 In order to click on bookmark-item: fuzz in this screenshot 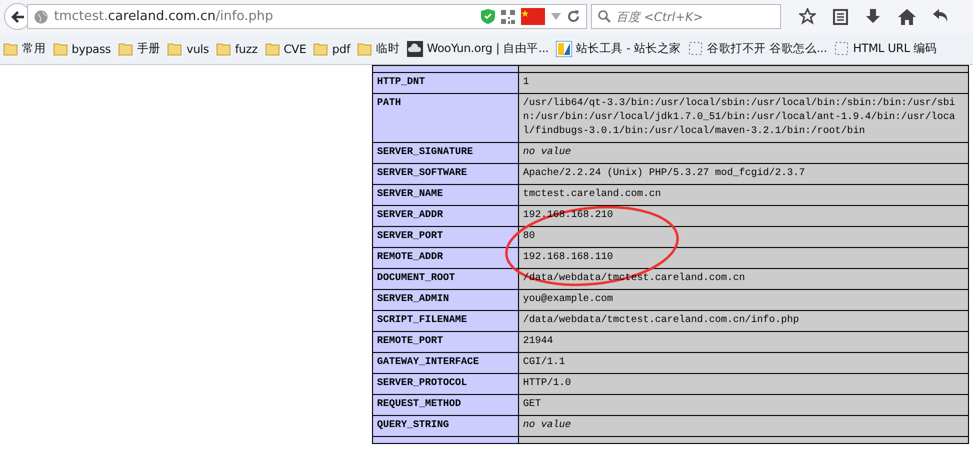, I will do `click(237, 48)`.